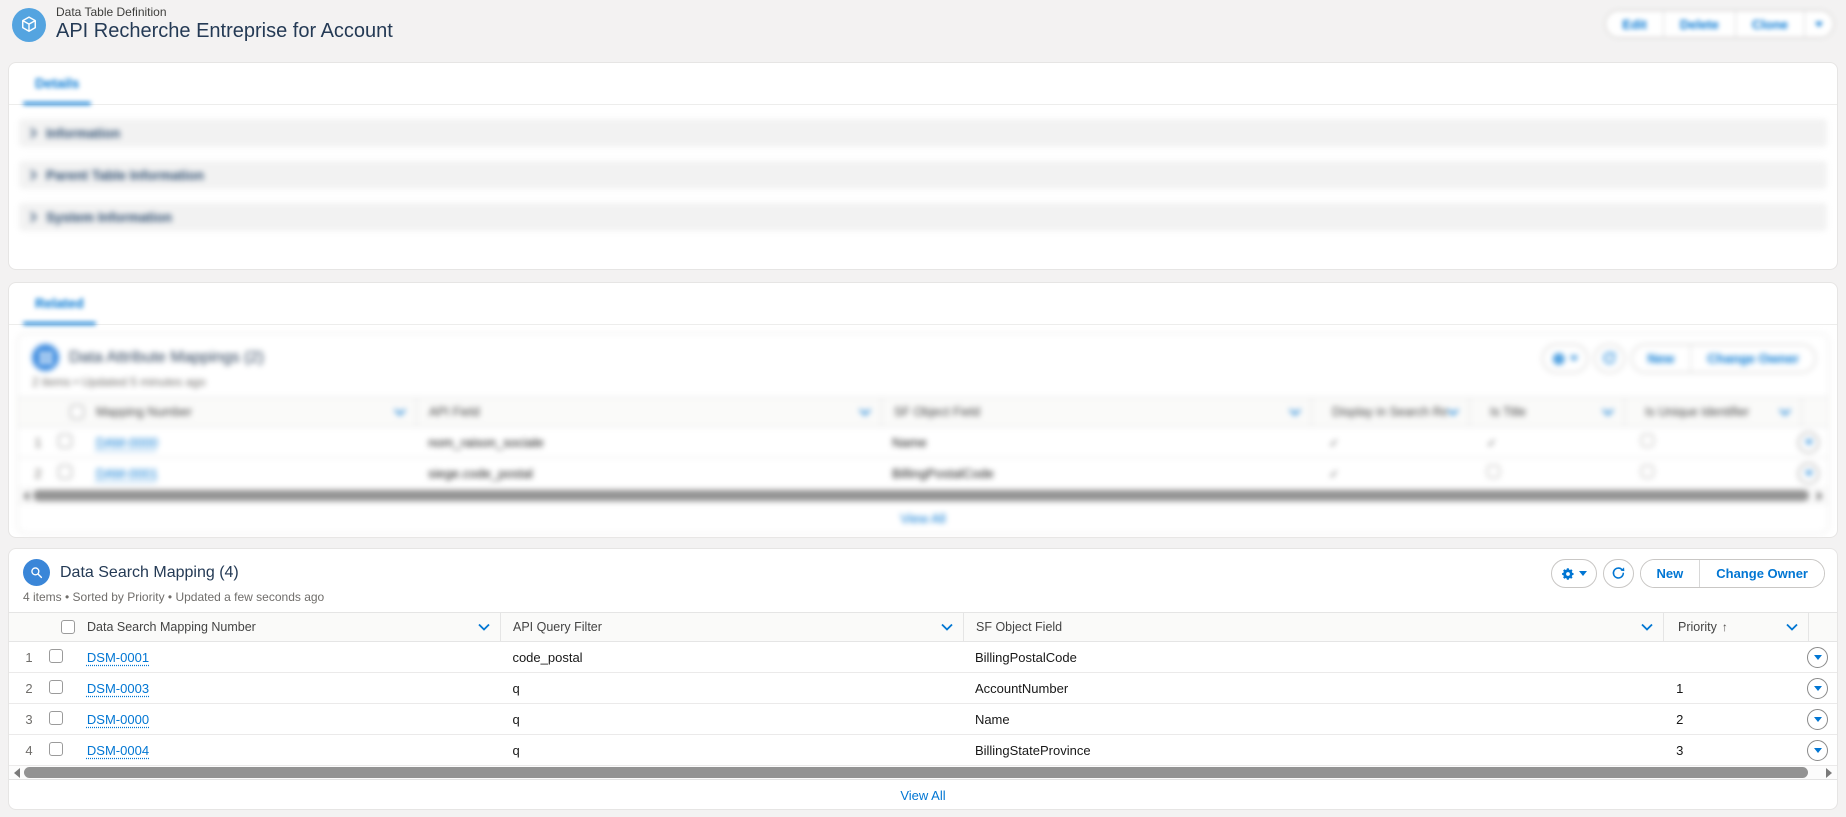 This screenshot has width=1846, height=817. I want to click on record-link: DSM-0000, so click(118, 719).